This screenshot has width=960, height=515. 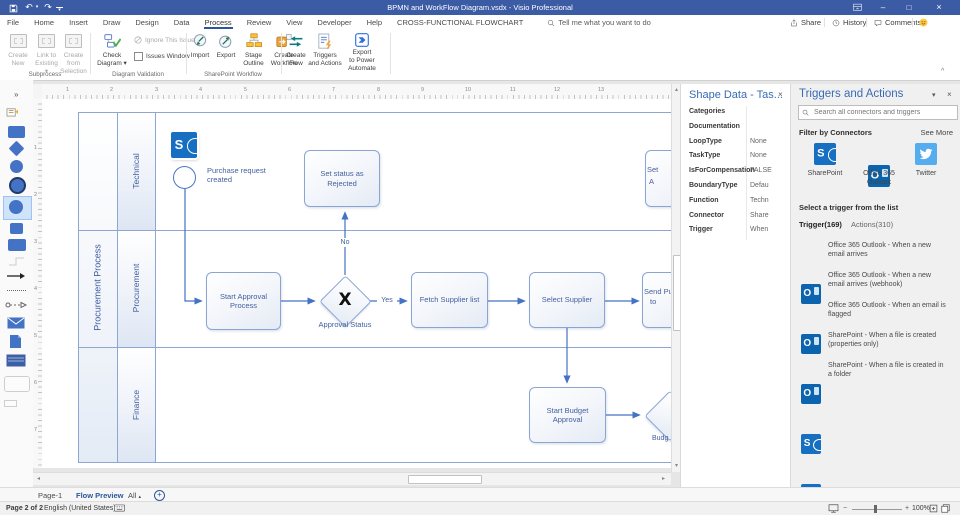 I want to click on redo-button: ↷, so click(x=48, y=7).